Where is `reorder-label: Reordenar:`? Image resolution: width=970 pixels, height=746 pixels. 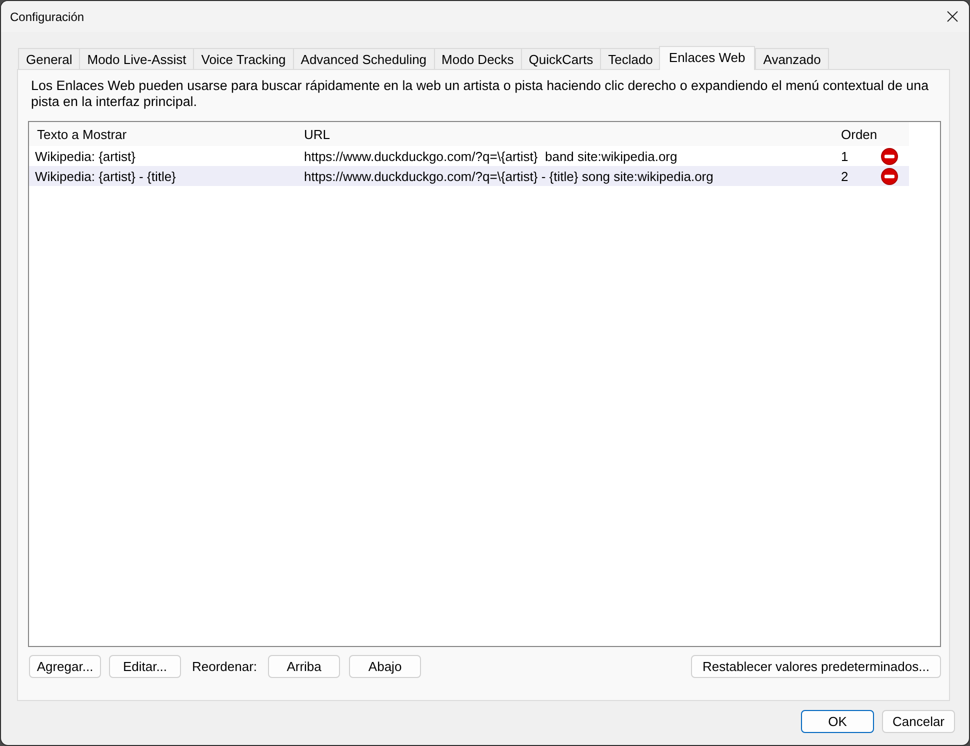 reorder-label: Reordenar: is located at coordinates (225, 666).